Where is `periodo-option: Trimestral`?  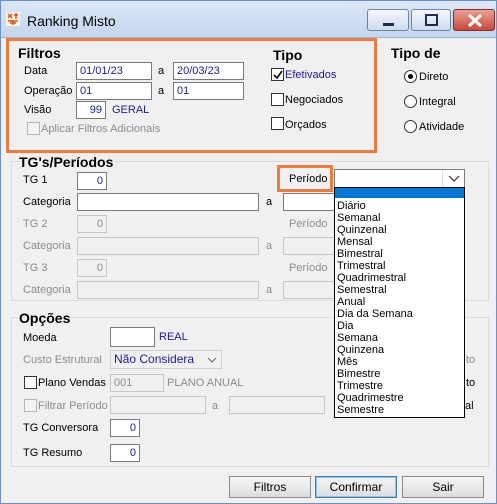 periodo-option: Trimestral is located at coordinates (361, 266).